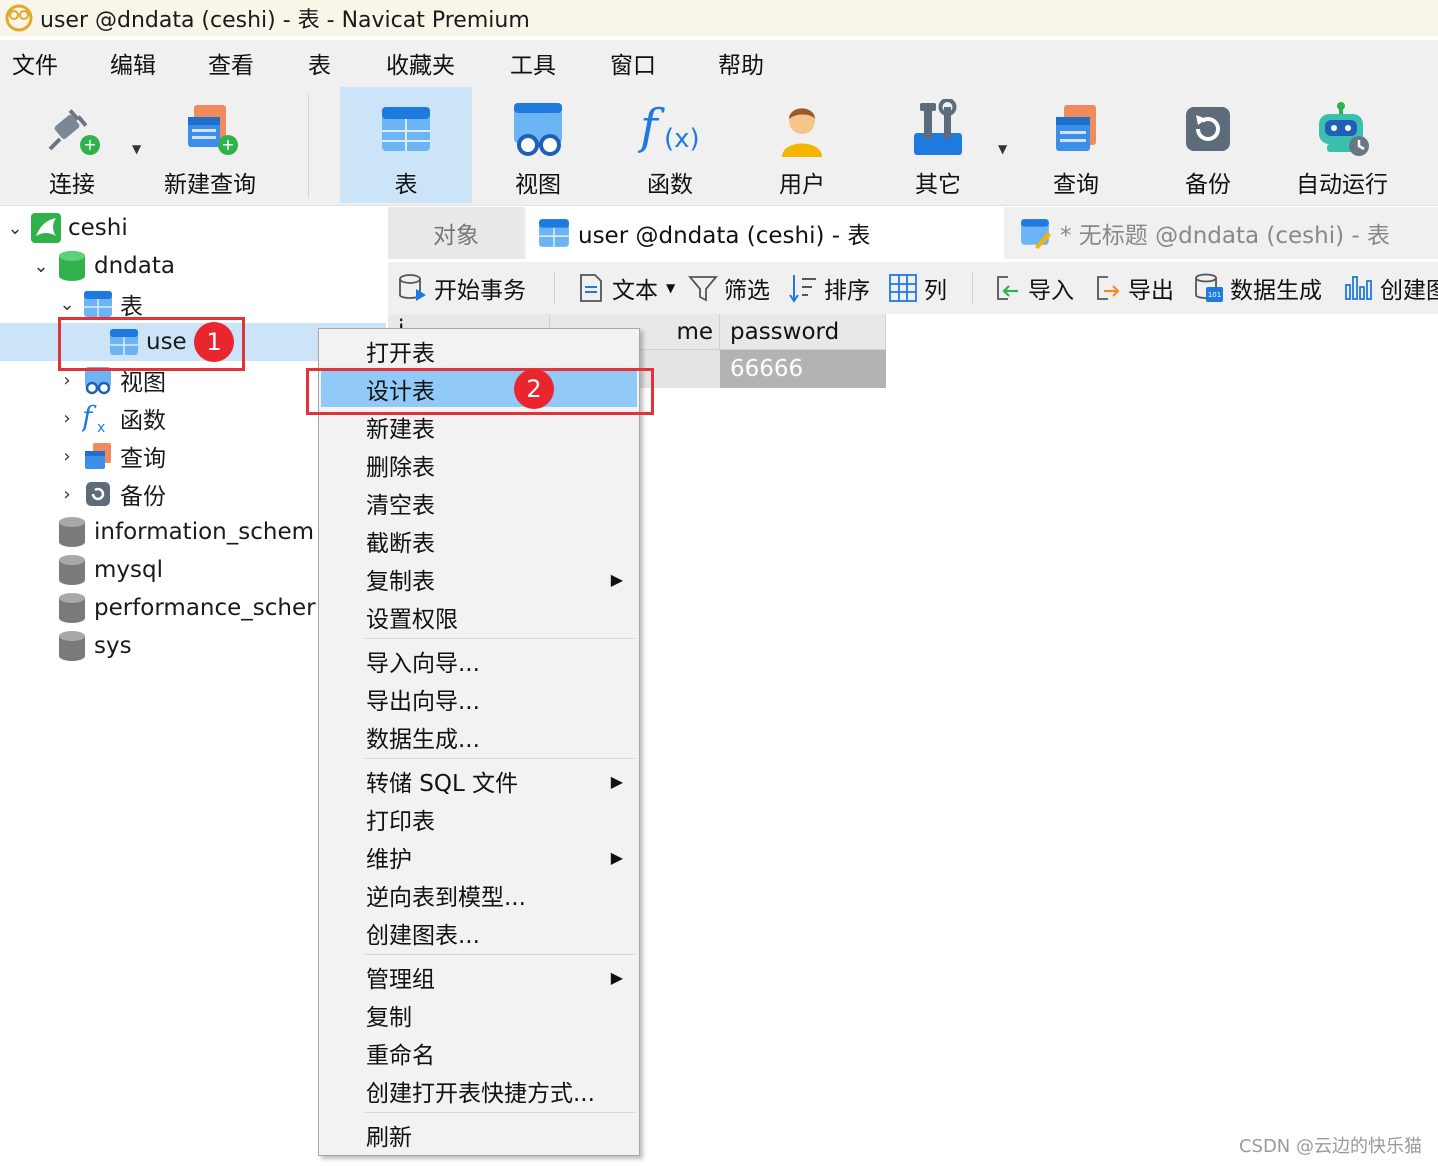 This screenshot has width=1438, height=1166. Describe the element at coordinates (479, 351) in the screenshot. I see `menu-item-open-table: 打开表` at that location.